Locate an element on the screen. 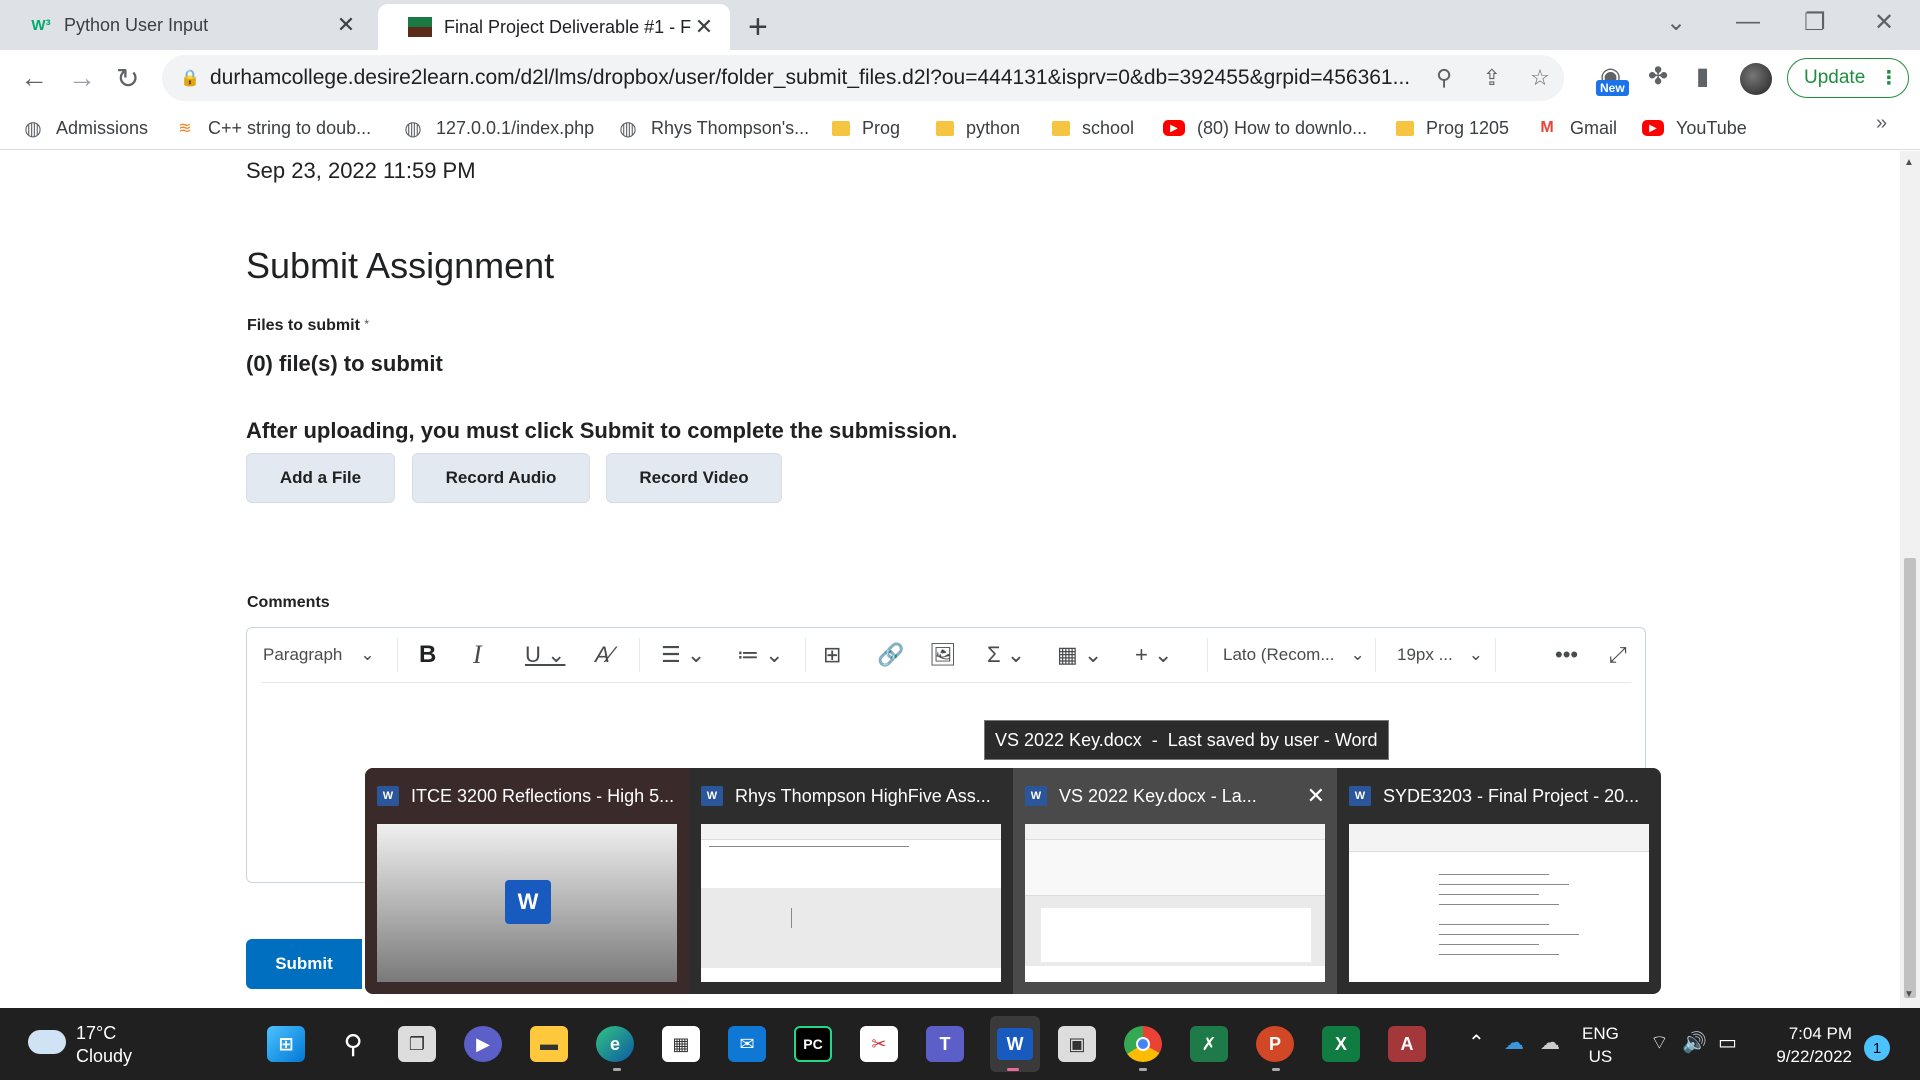 This screenshot has width=1920, height=1080. update-button: Update ⋮ is located at coordinates (1848, 78).